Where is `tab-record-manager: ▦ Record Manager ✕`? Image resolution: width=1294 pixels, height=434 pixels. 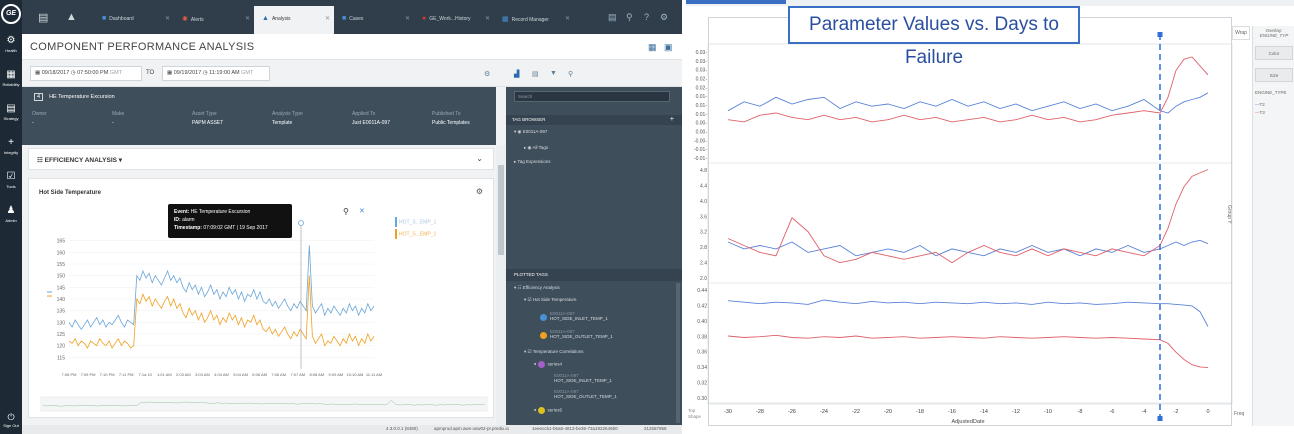
tab-record-manager: ▦ Record Manager ✕ is located at coordinates (534, 20).